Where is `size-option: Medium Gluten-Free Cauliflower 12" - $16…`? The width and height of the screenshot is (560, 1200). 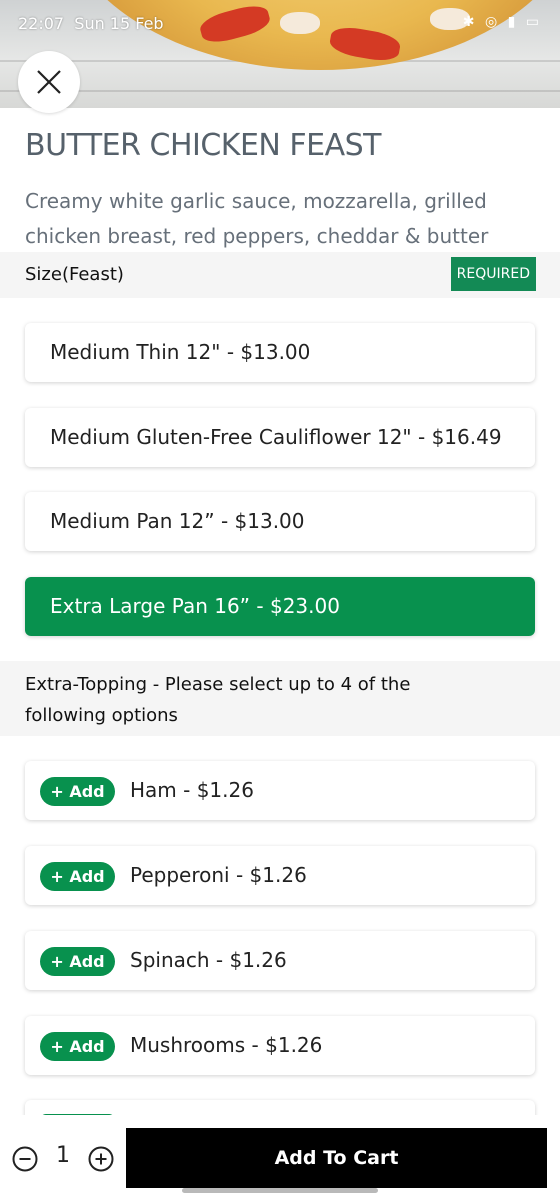
size-option: Medium Gluten-Free Cauliflower 12" - $16… is located at coordinates (280, 437).